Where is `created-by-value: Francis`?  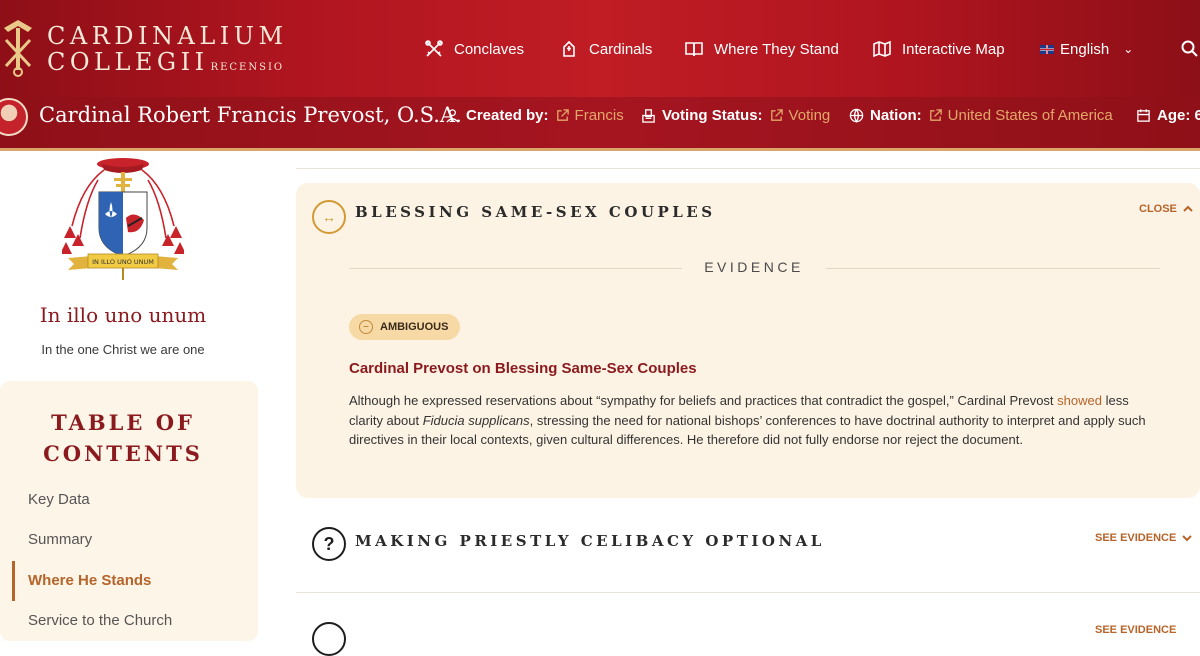
created-by-value: Francis is located at coordinates (599, 115).